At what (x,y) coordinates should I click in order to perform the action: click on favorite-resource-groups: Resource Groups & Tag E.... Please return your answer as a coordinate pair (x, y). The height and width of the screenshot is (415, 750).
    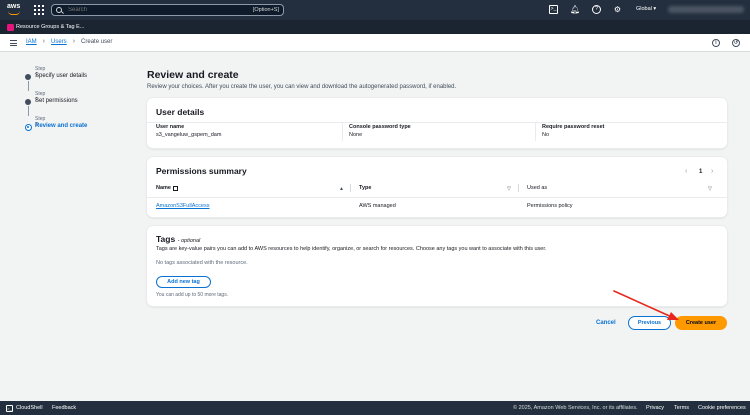
    Looking at the image, I should click on (50, 27).